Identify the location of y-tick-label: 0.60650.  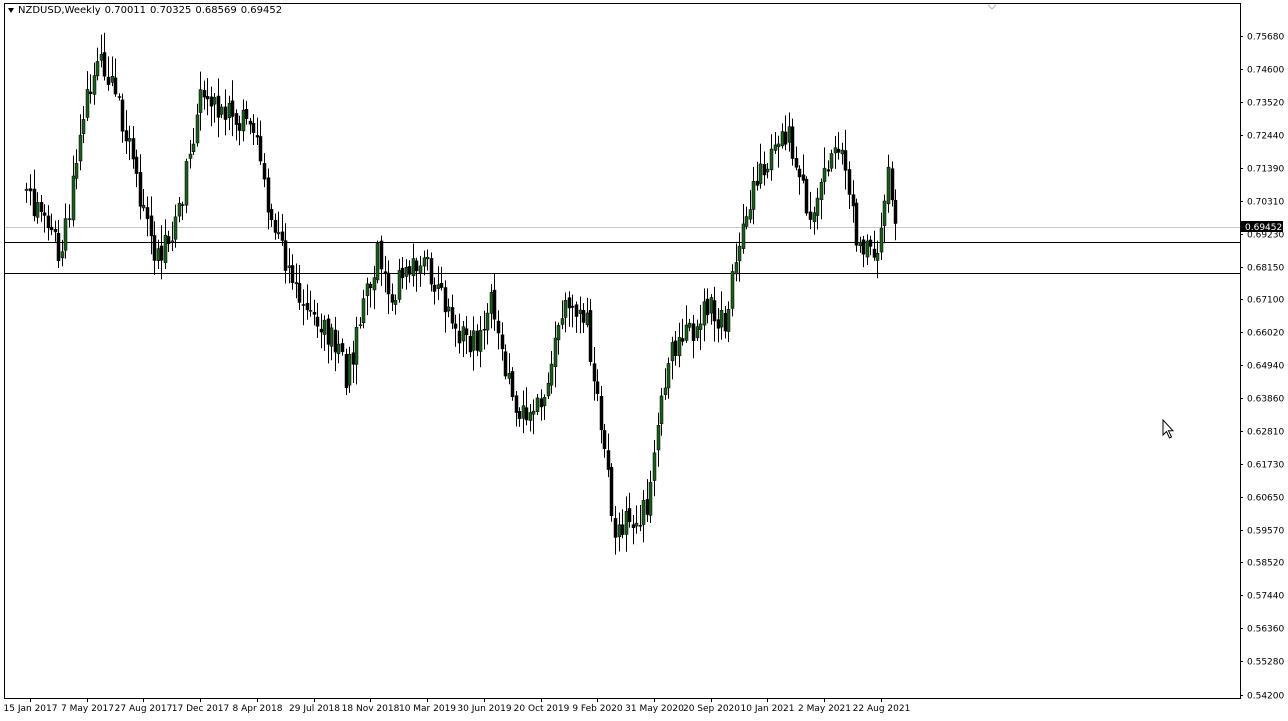
(1265, 499).